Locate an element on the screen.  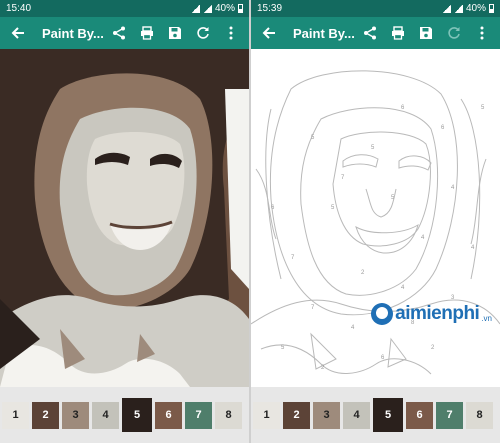
status-time: 15:40 is located at coordinates (19, 8).